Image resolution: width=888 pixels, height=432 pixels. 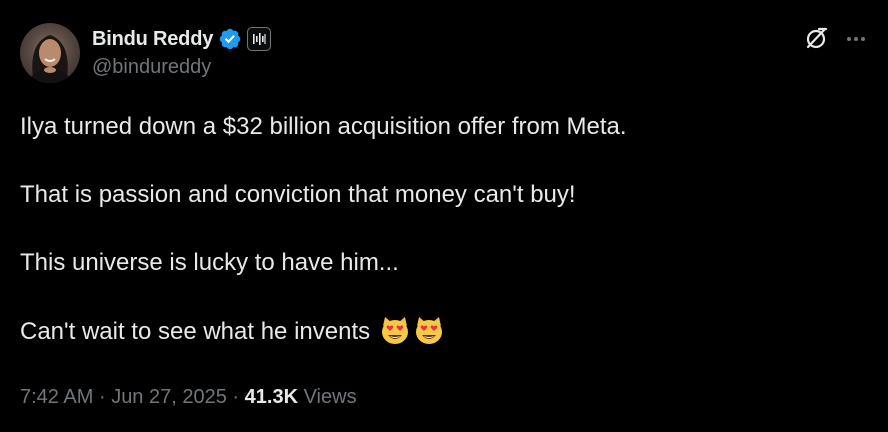 I want to click on avatar, so click(x=50, y=53).